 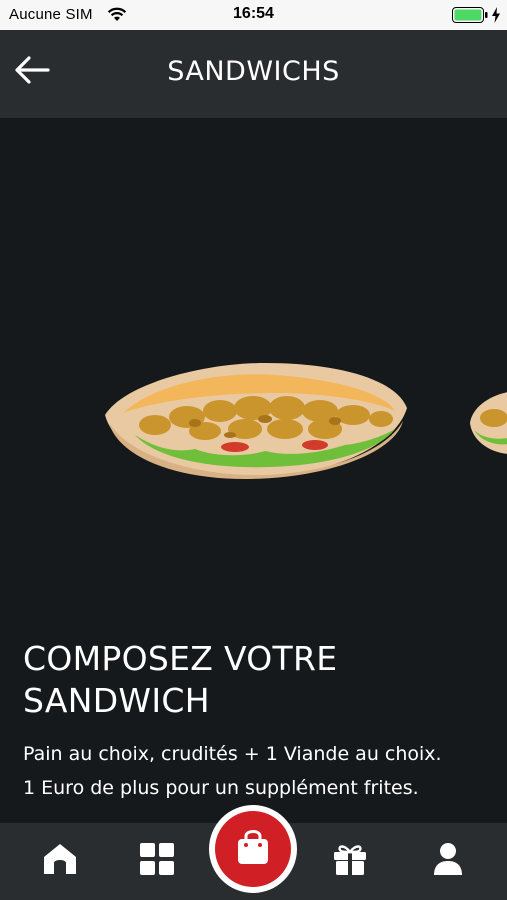 I want to click on gift-icon, so click(x=350, y=861).